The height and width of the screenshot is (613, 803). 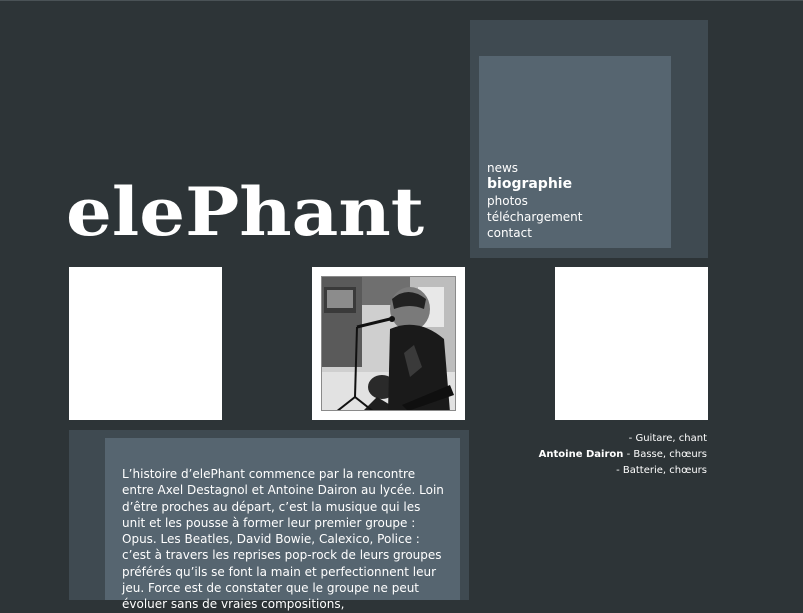 I want to click on nav-item-photos: photos, so click(x=534, y=201).